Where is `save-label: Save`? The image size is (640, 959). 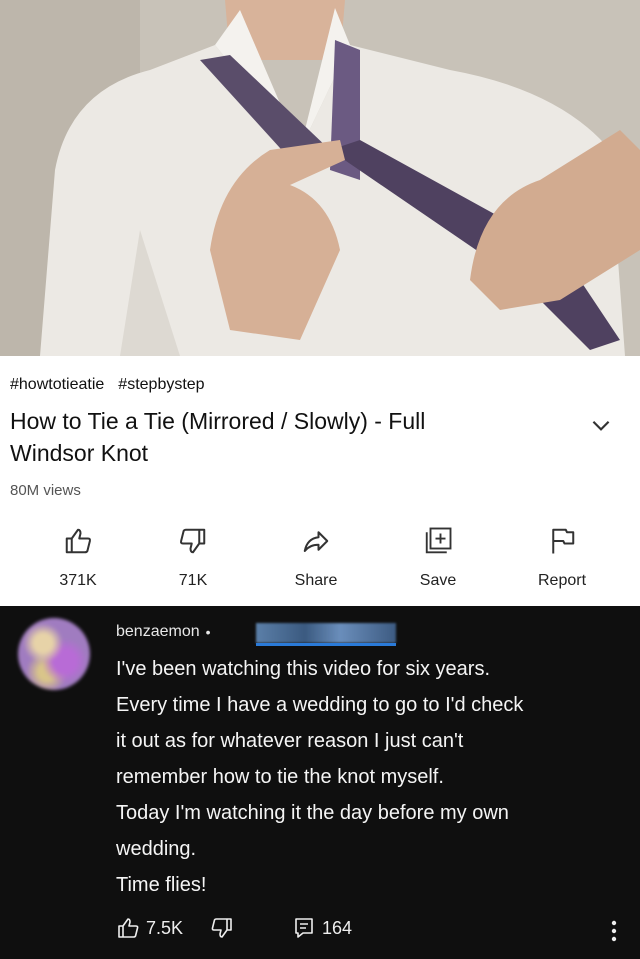 save-label: Save is located at coordinates (438, 580).